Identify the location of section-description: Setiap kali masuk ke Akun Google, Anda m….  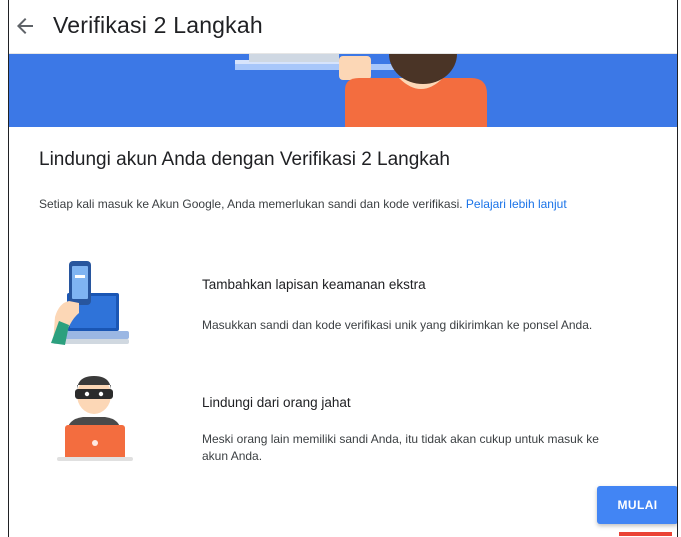
(353, 204).